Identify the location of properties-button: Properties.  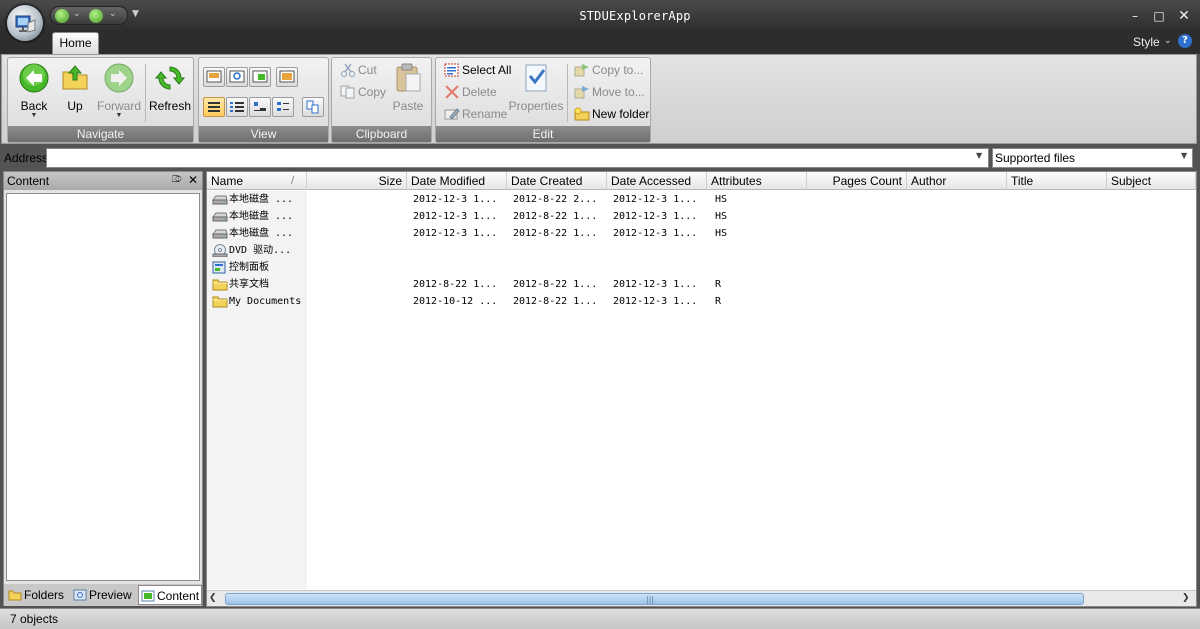
(536, 93).